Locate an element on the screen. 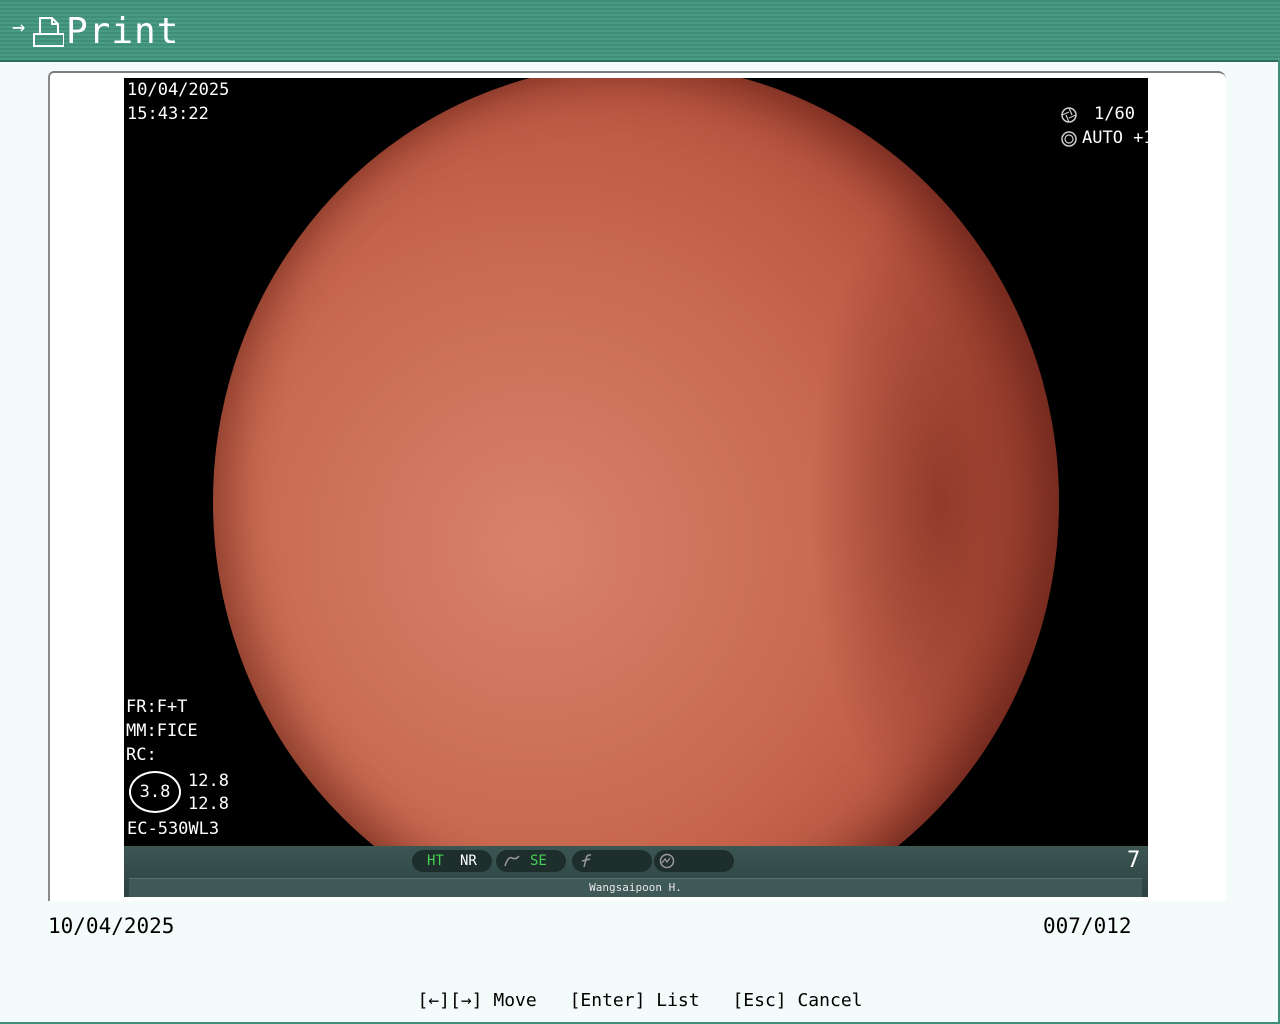 The width and height of the screenshot is (1280, 1024). se-label: SE is located at coordinates (538, 861).